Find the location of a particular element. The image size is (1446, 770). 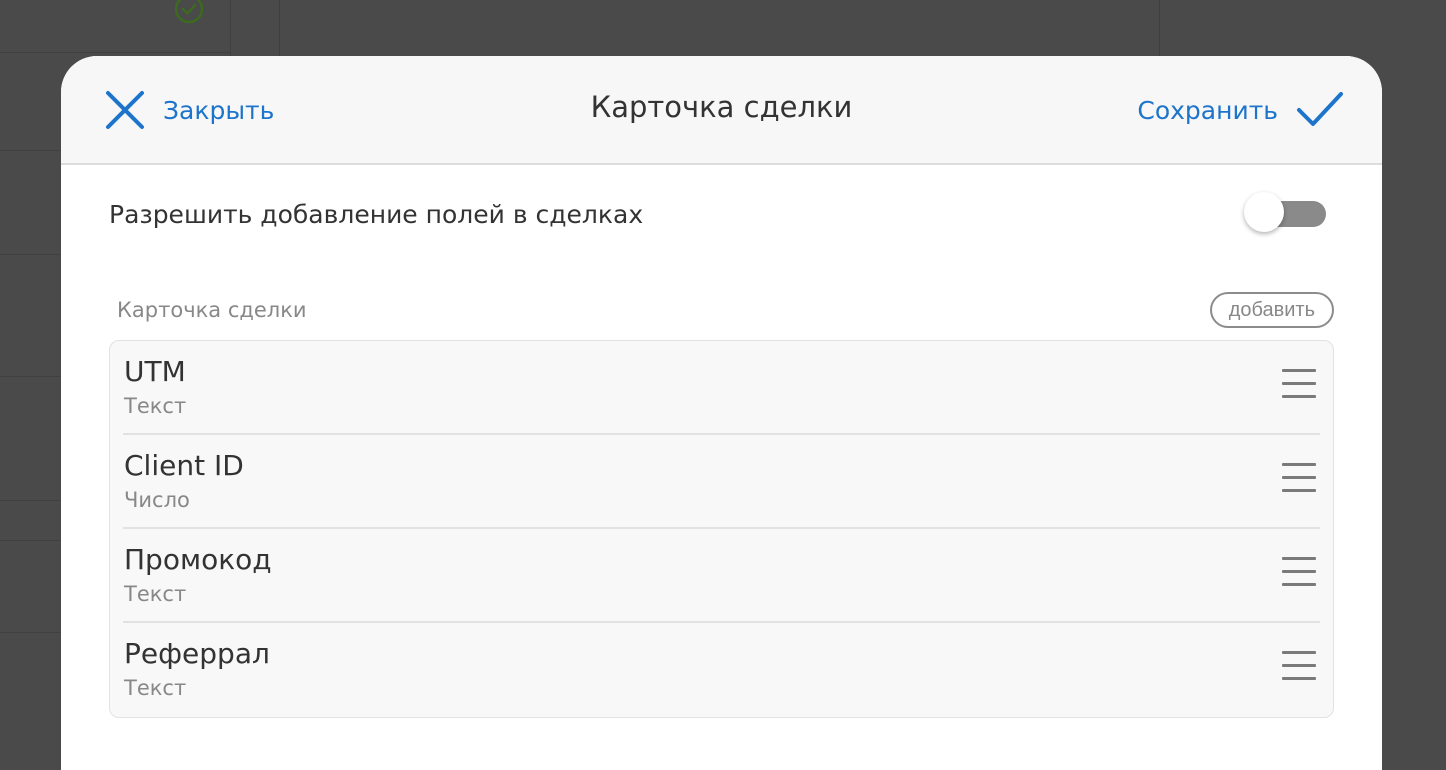

field-name: UTM is located at coordinates (155, 371).